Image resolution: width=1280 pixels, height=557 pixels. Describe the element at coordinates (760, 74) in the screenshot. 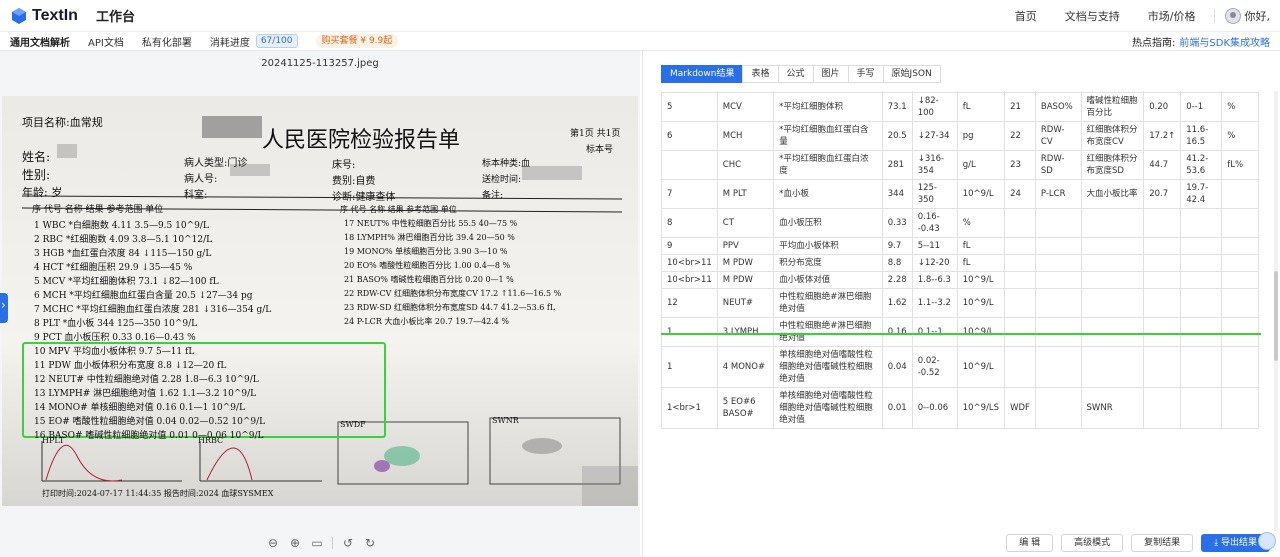

I see `tab-table: 表格` at that location.